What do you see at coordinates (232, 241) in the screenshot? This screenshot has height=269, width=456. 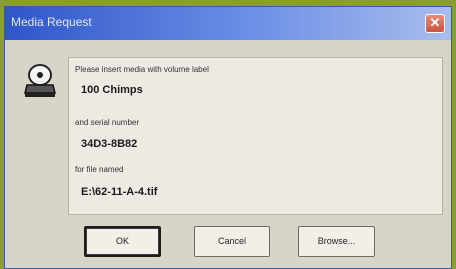 I see `cancel-button: Cancel` at bounding box center [232, 241].